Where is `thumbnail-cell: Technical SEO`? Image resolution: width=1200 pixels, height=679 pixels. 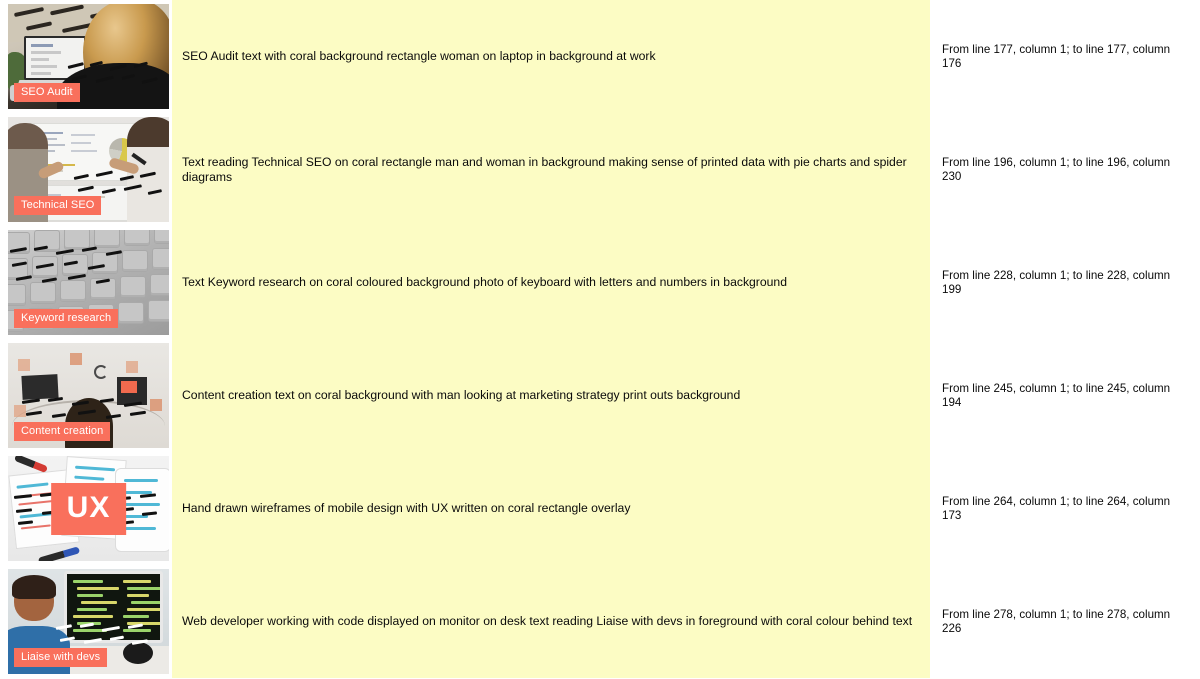
thumbnail-cell: Technical SEO is located at coordinates (86, 169).